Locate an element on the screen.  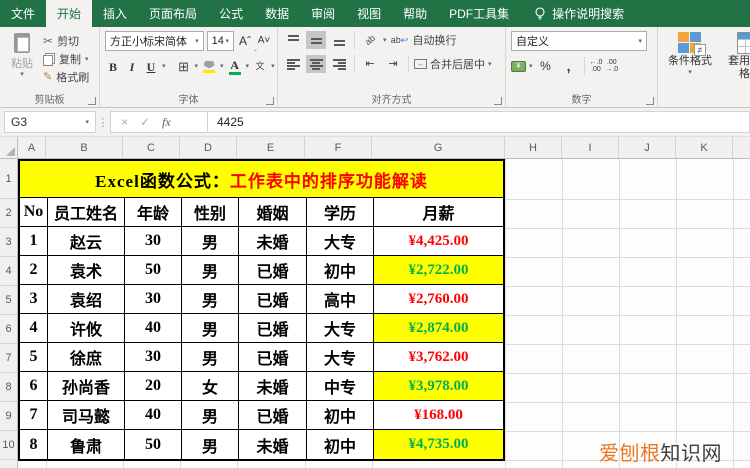
shrink-font-button: A˅ is located at coordinates (264, 41).